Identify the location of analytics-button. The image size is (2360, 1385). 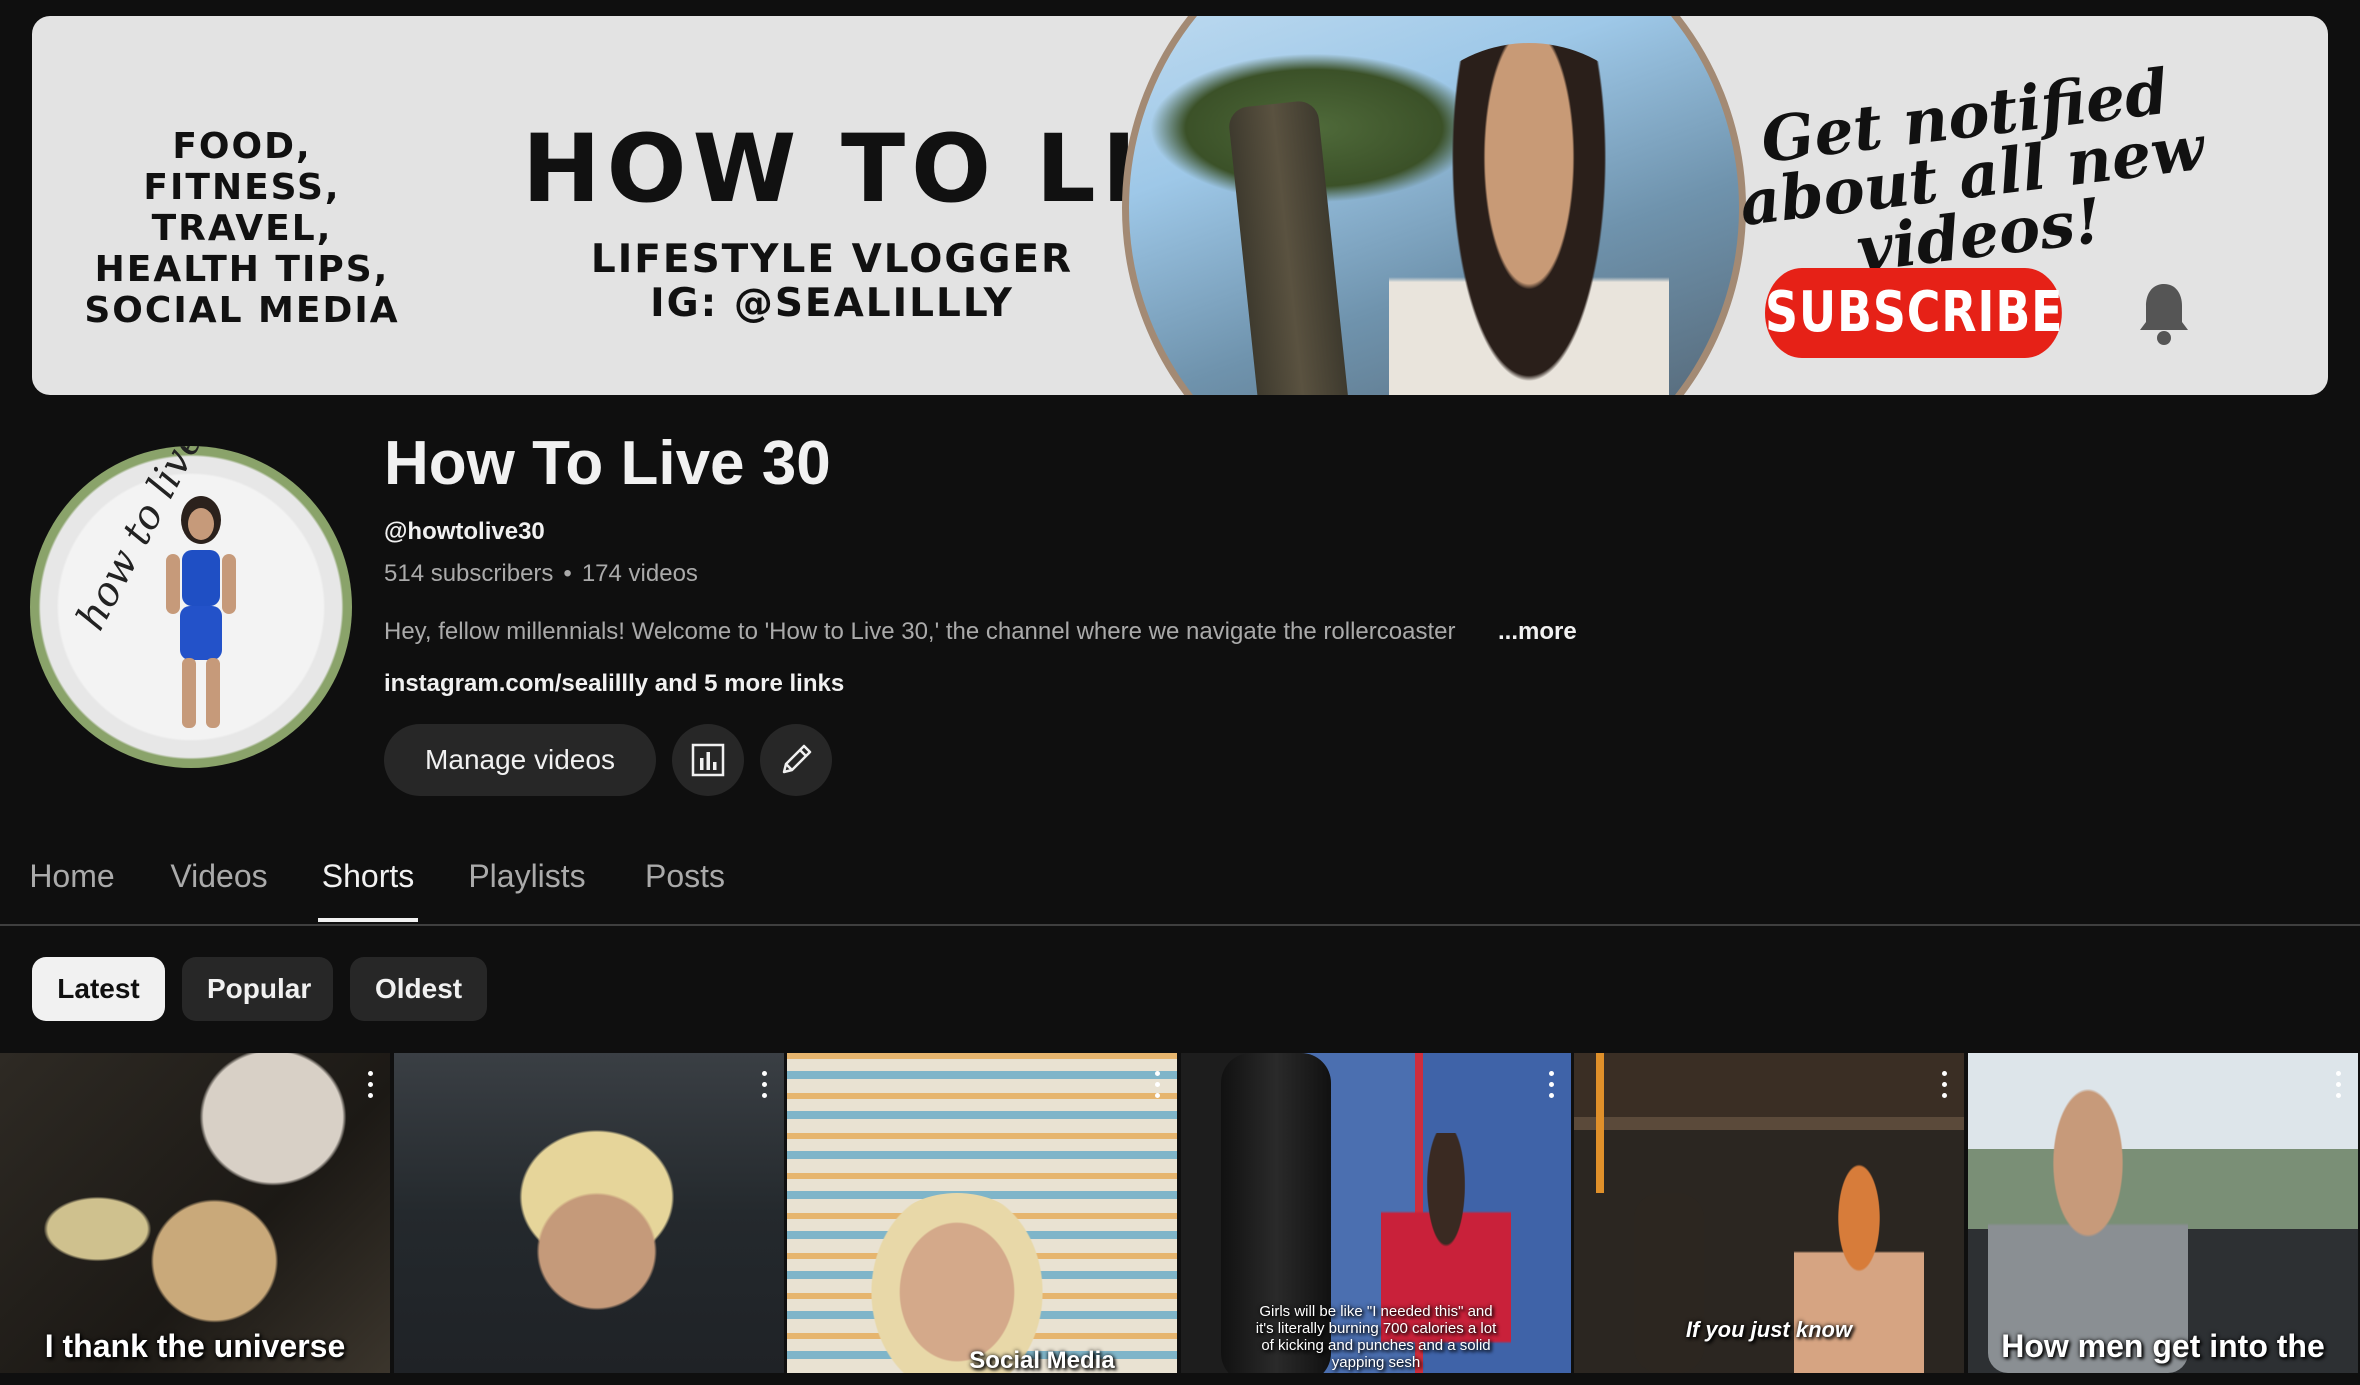
(708, 760).